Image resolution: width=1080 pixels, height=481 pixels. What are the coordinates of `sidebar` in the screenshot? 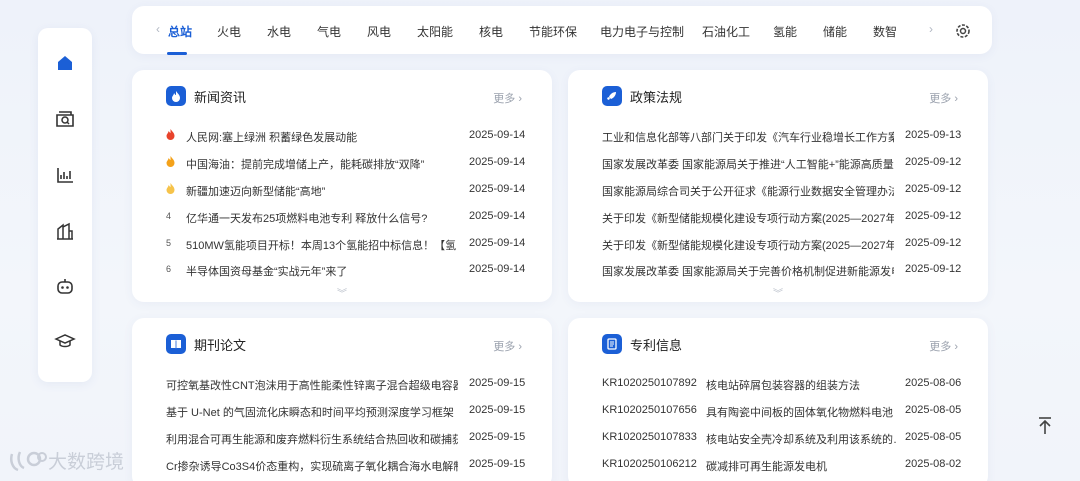 It's located at (65, 205).